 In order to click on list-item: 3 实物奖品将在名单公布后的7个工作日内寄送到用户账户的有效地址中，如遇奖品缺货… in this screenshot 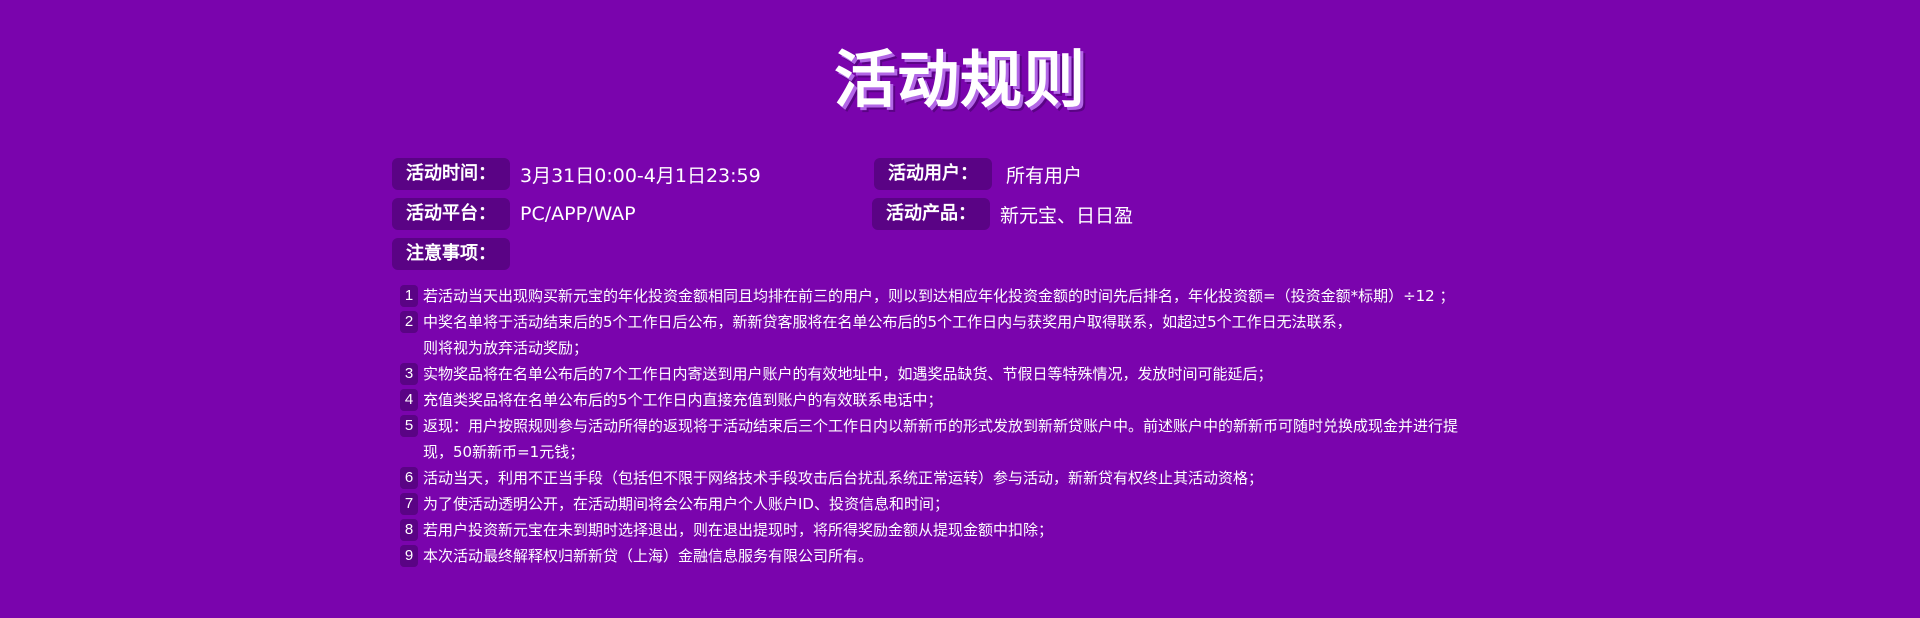, I will do `click(970, 374)`.